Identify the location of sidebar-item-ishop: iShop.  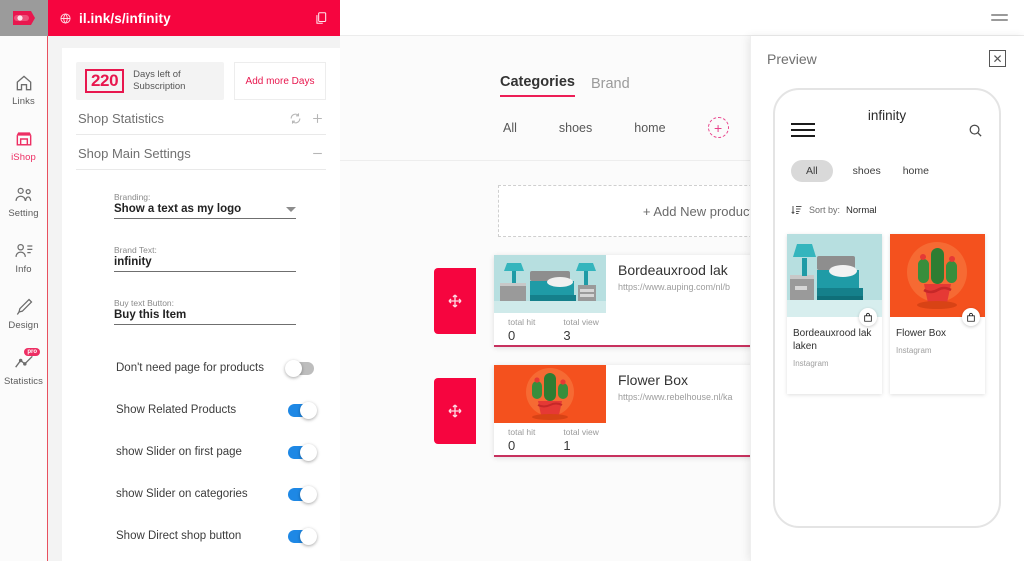
(23, 146).